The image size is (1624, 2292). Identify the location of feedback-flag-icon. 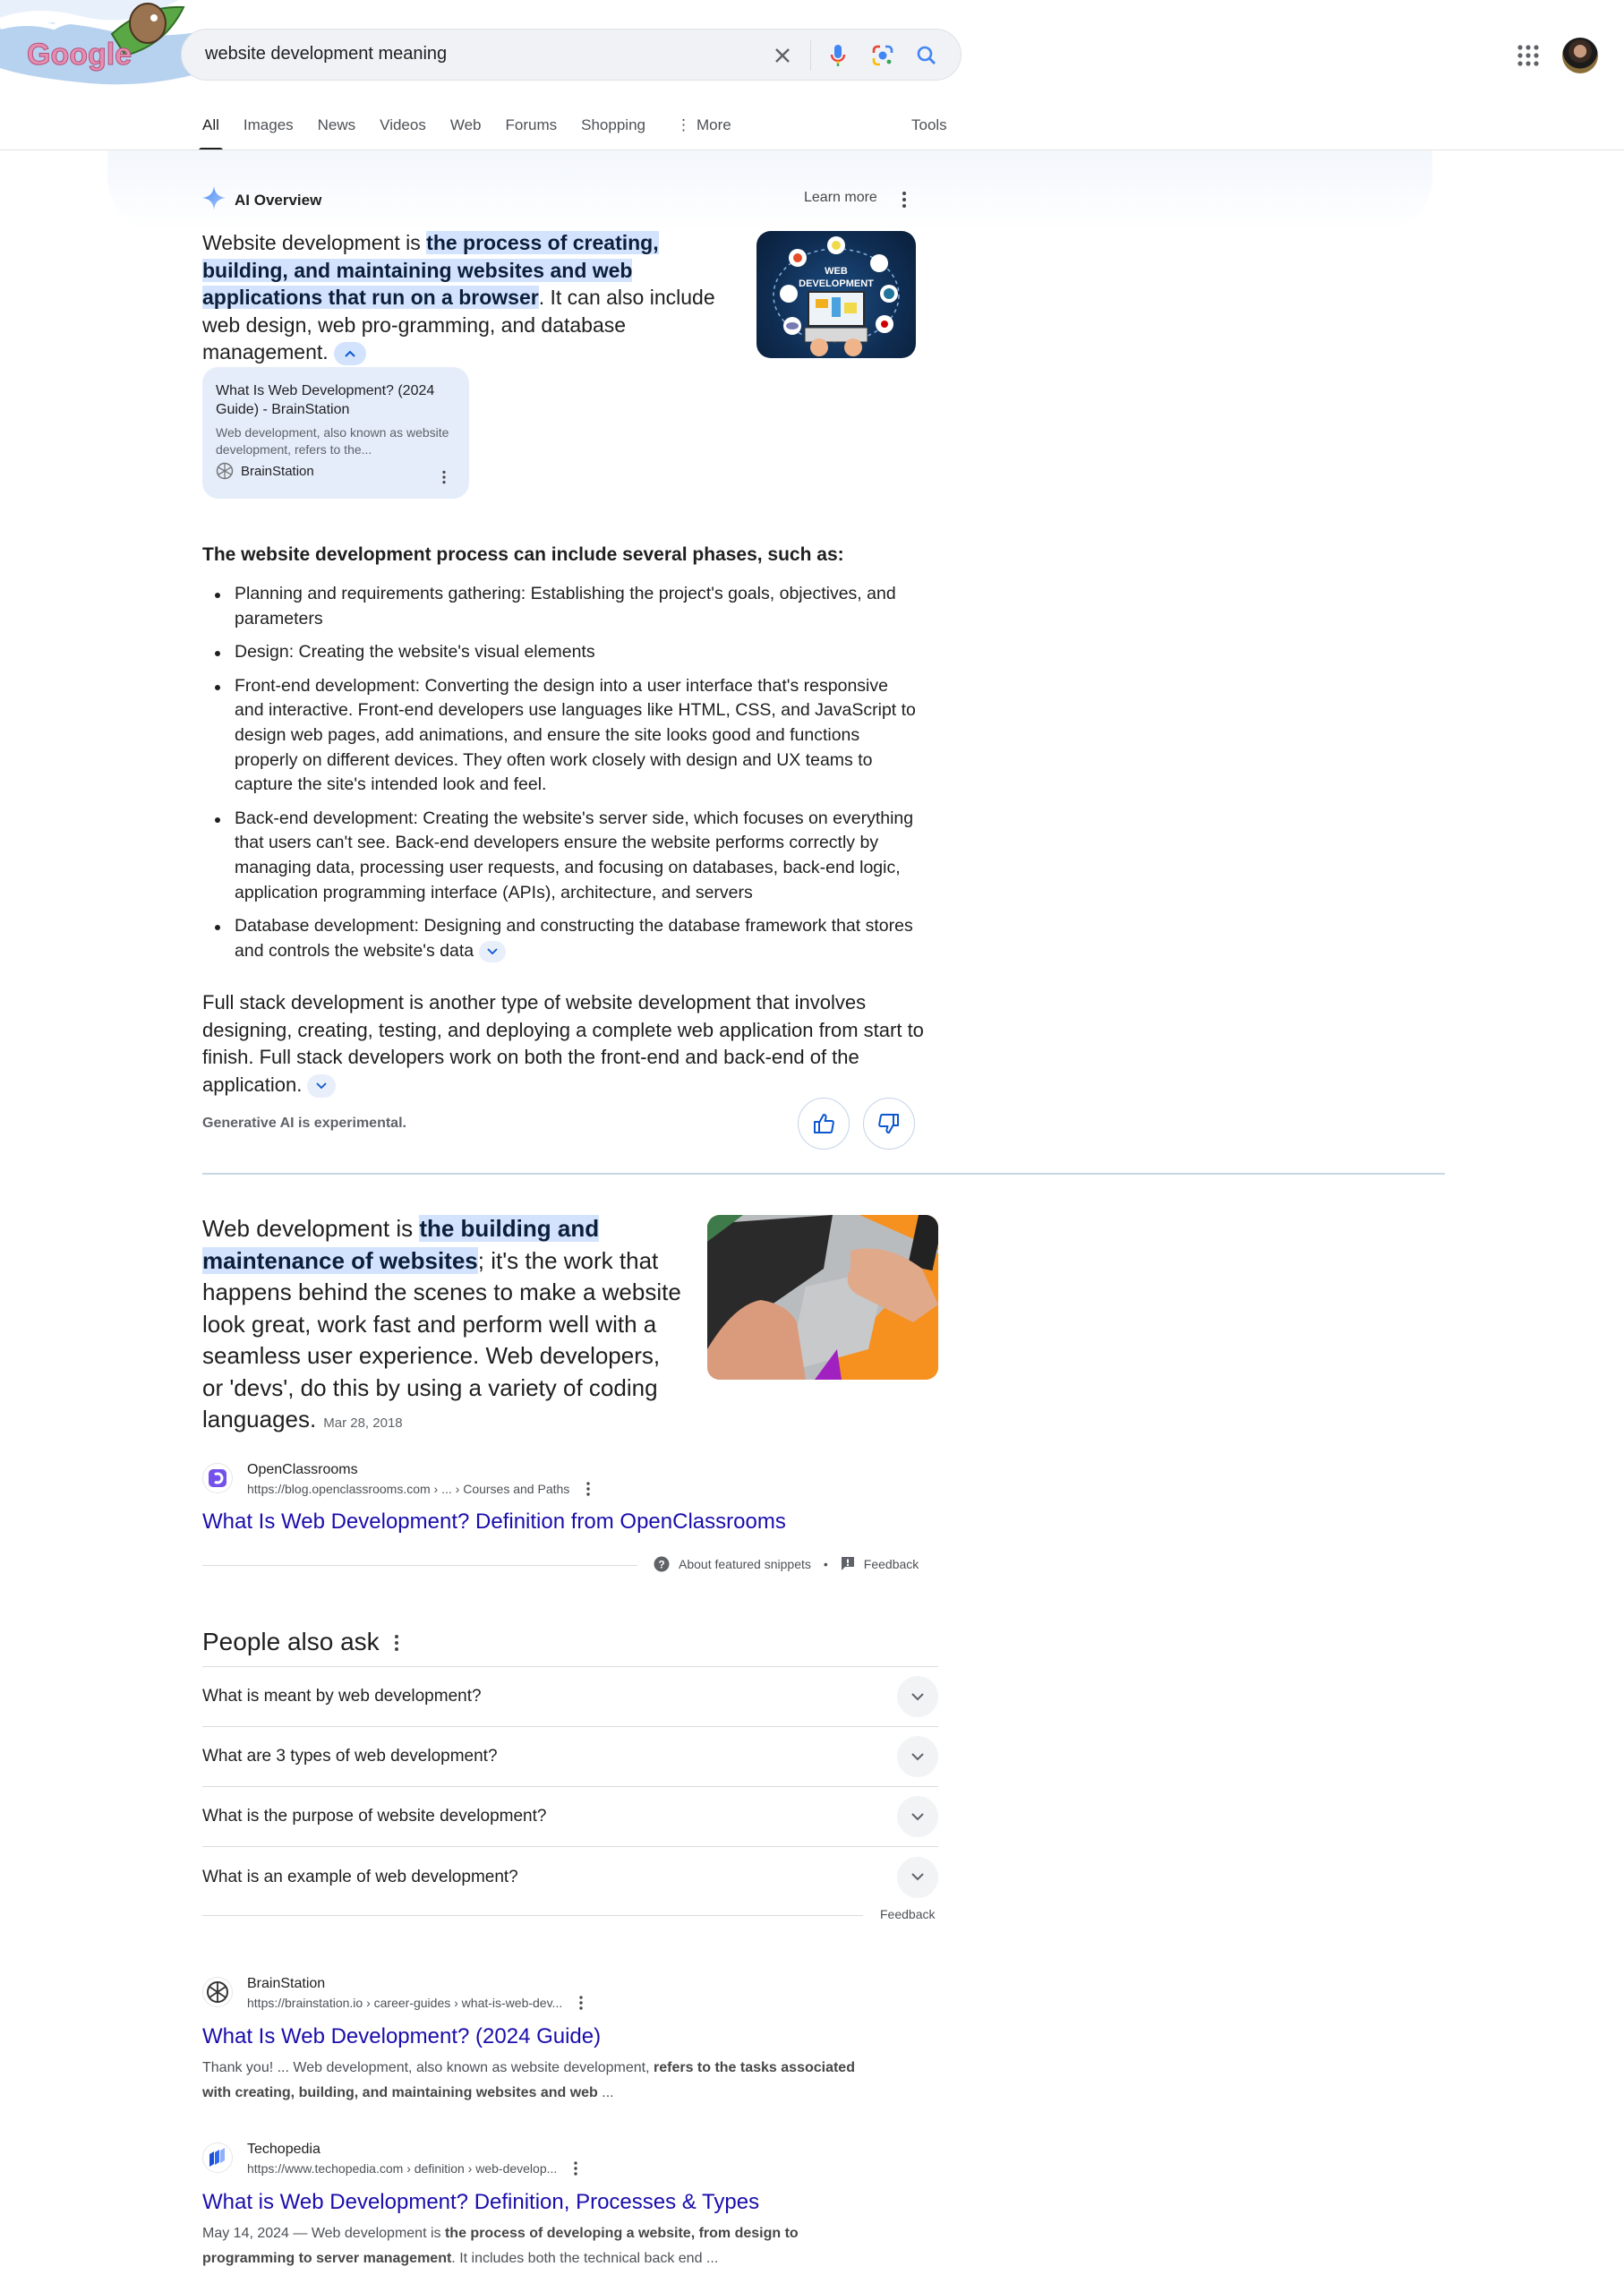
(848, 1564).